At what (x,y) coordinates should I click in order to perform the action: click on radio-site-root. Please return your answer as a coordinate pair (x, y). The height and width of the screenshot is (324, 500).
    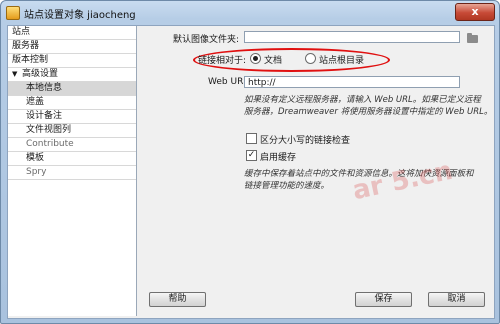
    Looking at the image, I should click on (310, 58).